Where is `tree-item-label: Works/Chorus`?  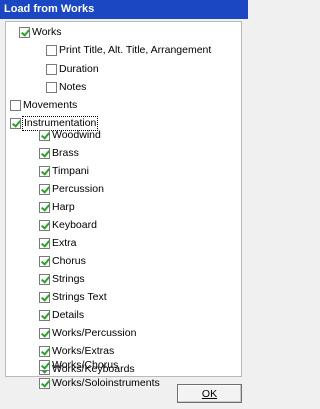
tree-item-label: Works/Chorus is located at coordinates (85, 365).